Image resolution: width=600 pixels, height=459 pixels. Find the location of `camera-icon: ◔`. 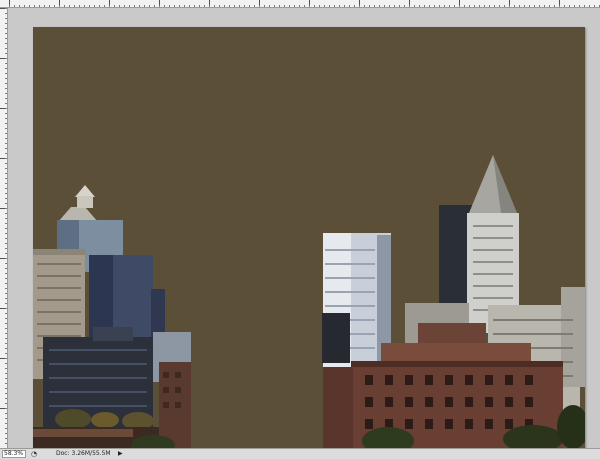

camera-icon: ◔ is located at coordinates (34, 454).